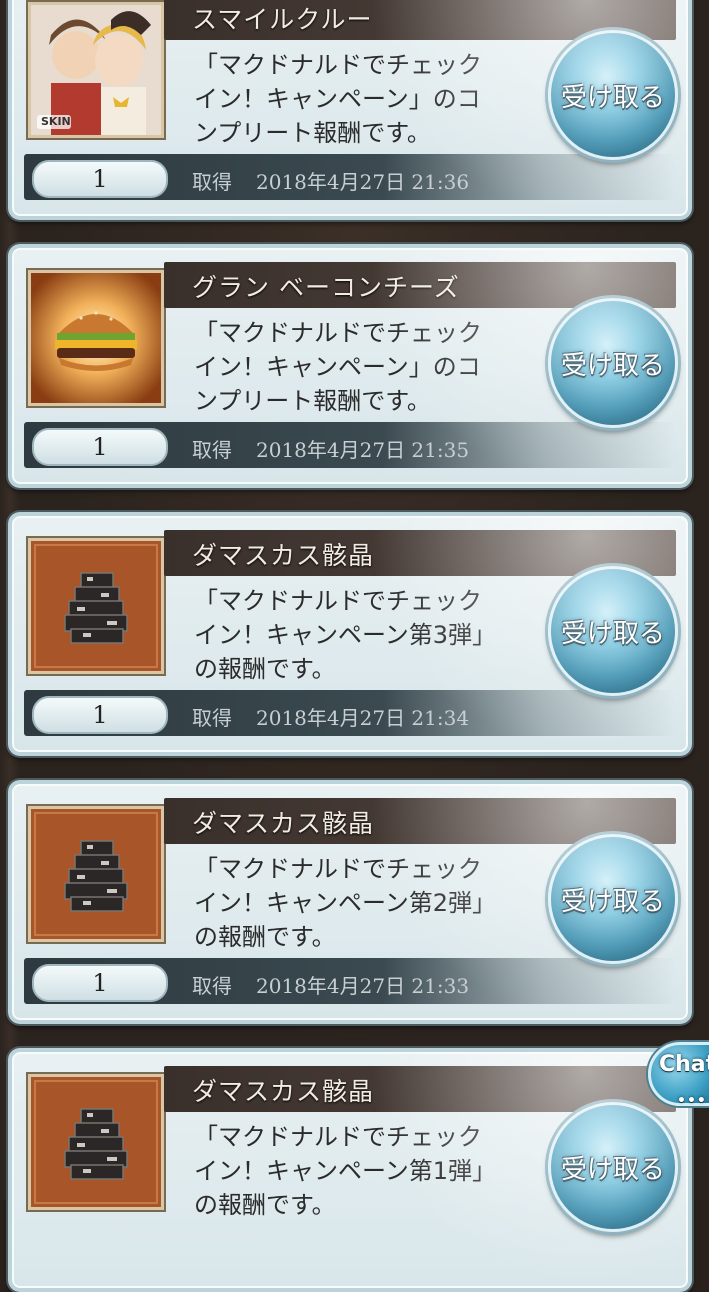 The height and width of the screenshot is (1292, 709). I want to click on burger-icon, so click(96, 338).